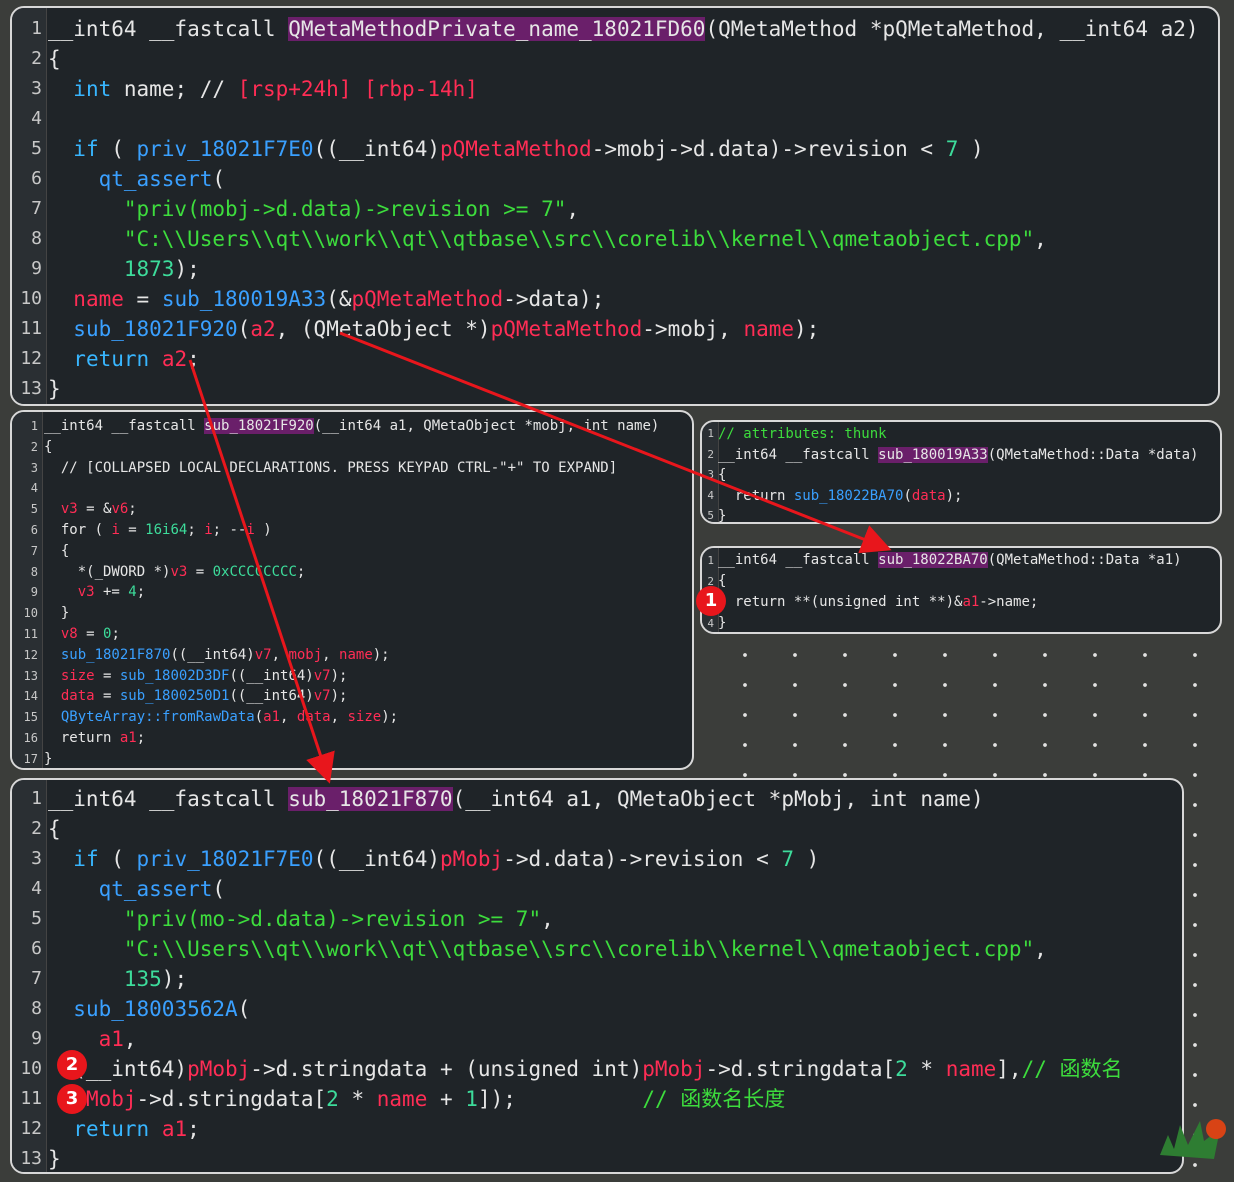  I want to click on code-line: 7 {, so click(352, 551).